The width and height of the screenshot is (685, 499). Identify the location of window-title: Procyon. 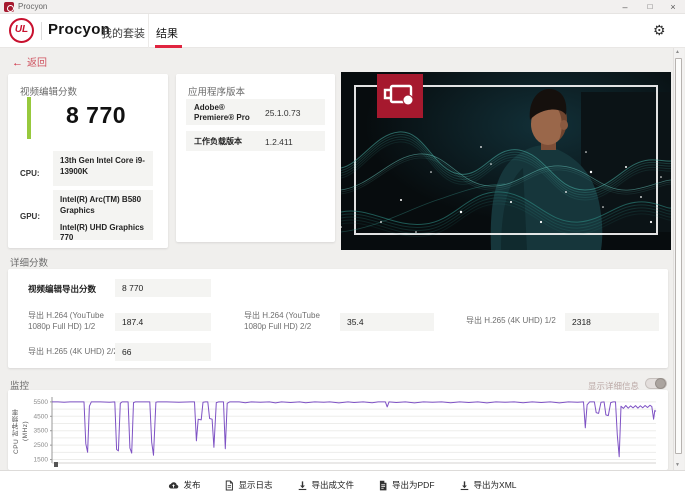
(33, 6).